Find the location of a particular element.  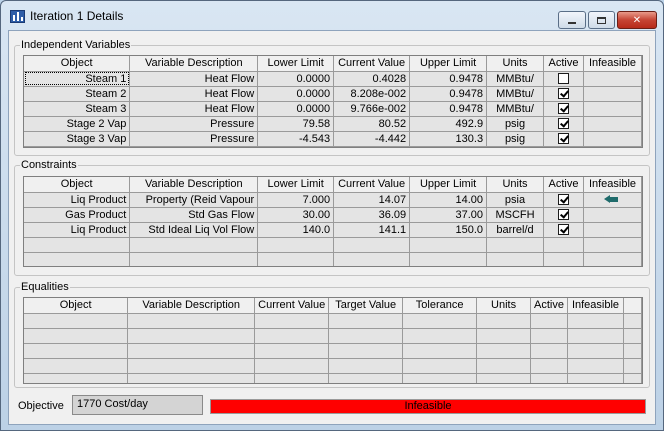

constraints-legend: Constraints is located at coordinates (49, 165).